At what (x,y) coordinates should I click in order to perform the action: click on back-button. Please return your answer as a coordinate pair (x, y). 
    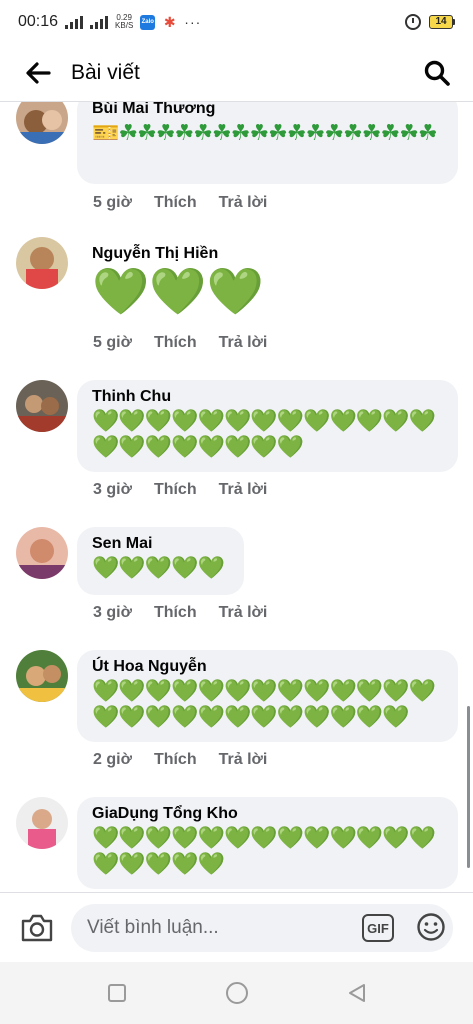
    Looking at the image, I should click on (38, 73).